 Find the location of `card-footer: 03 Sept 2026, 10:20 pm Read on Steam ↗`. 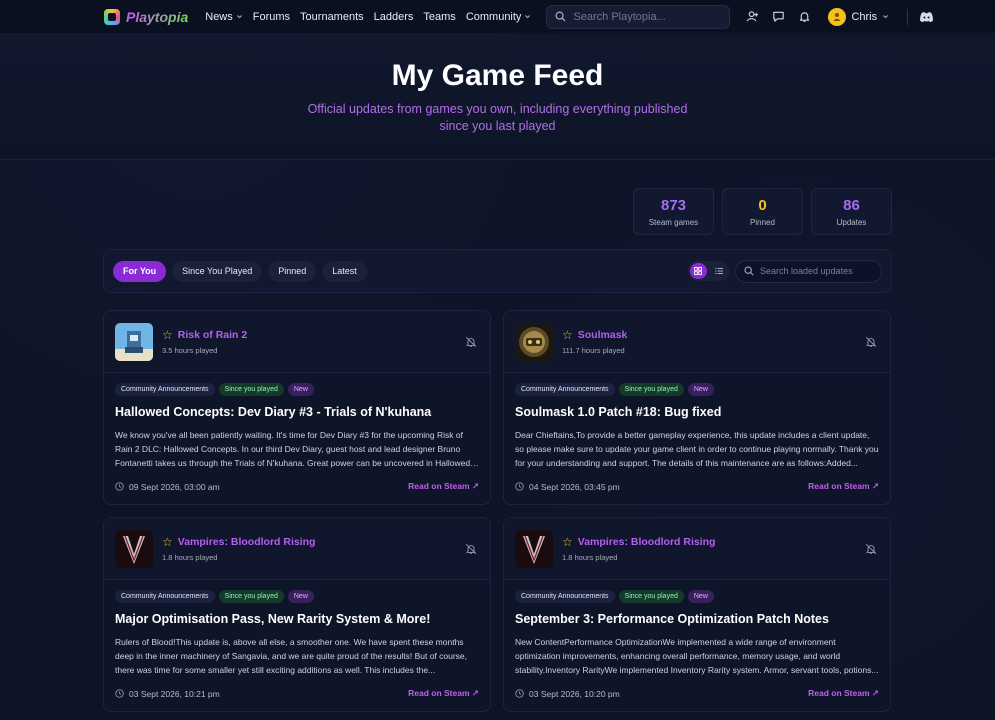

card-footer: 03 Sept 2026, 10:20 pm Read on Steam ↗ is located at coordinates (697, 693).